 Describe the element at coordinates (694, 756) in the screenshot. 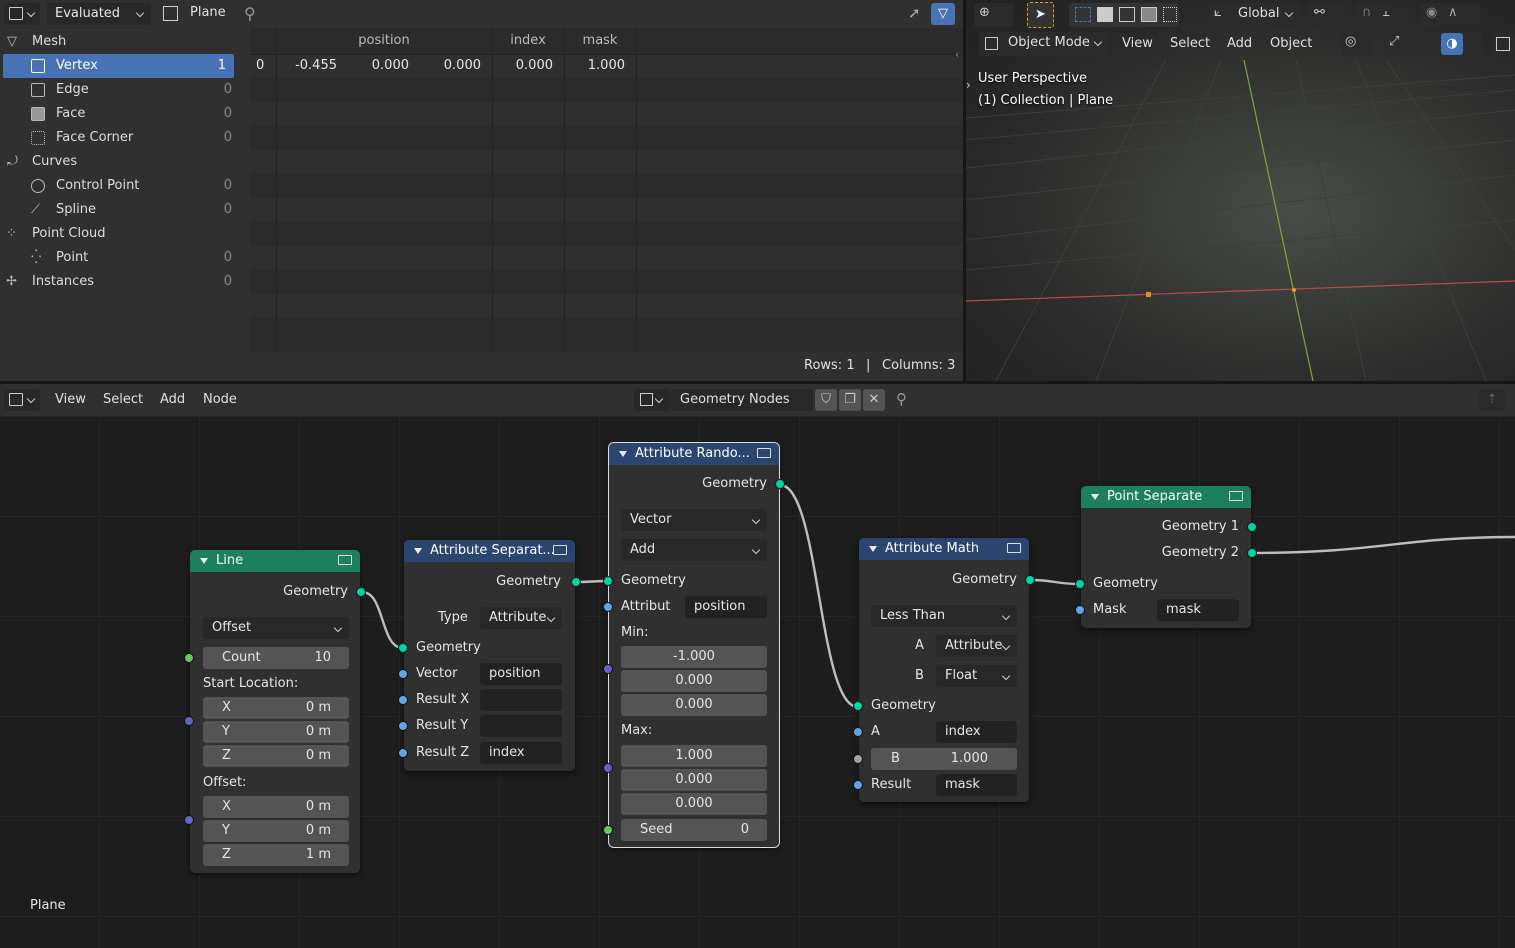

I see `max-x-field: 1.000` at that location.